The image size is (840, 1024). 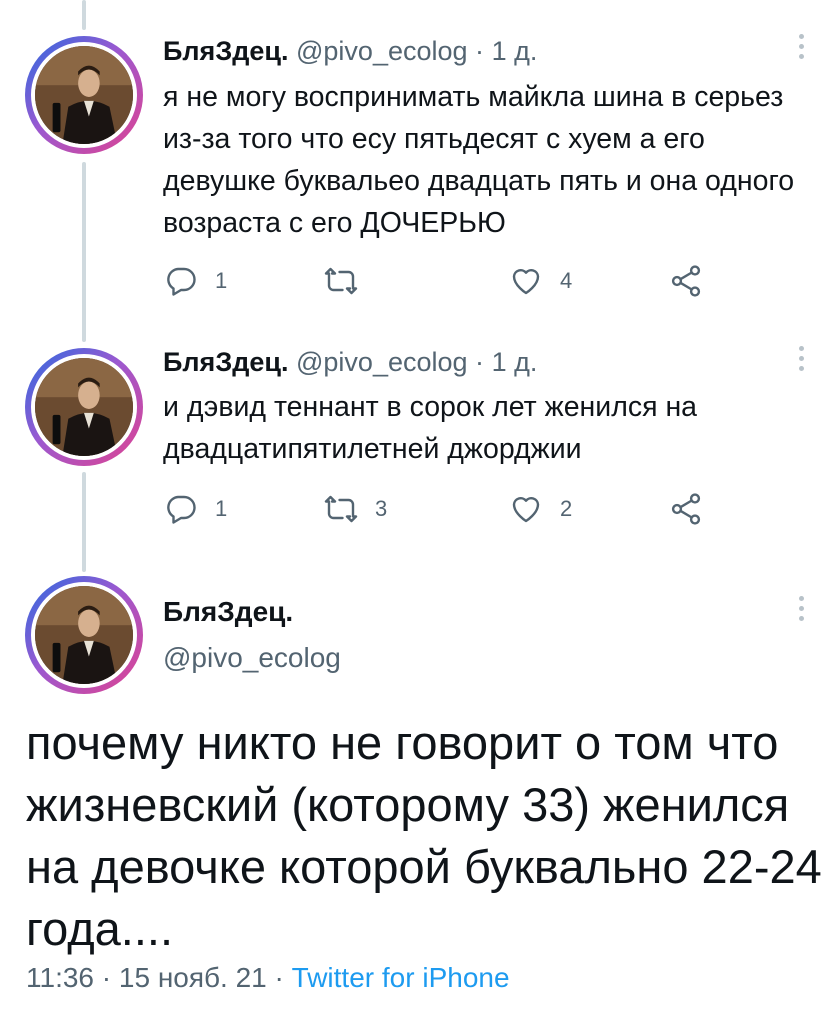 I want to click on retweet-count: 3, so click(x=381, y=508).